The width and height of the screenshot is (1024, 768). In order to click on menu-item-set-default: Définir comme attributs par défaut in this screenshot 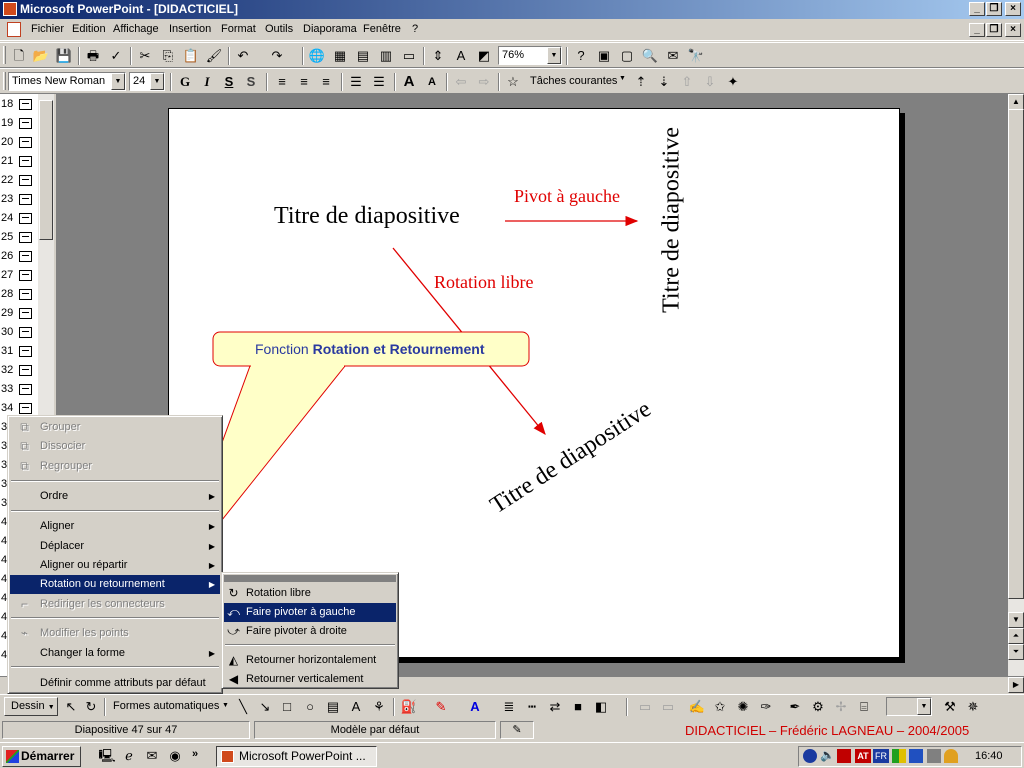, I will do `click(115, 683)`.